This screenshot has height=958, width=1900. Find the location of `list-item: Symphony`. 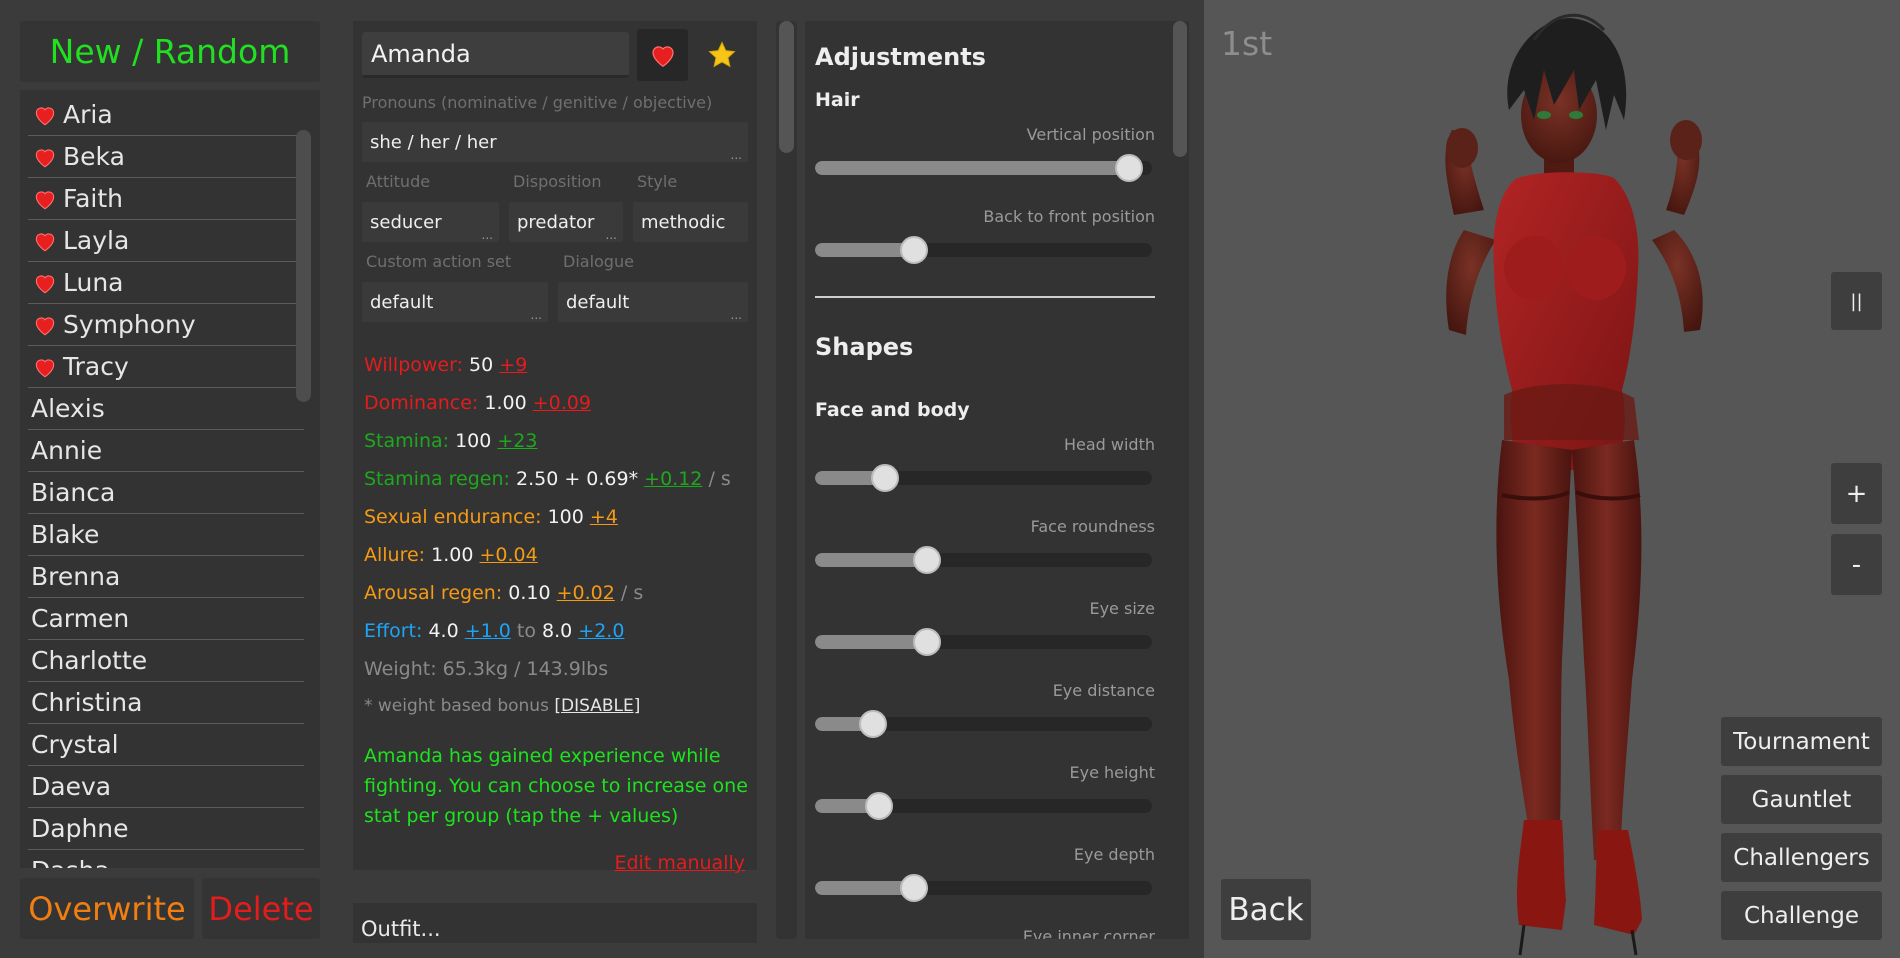

list-item: Symphony is located at coordinates (166, 325).